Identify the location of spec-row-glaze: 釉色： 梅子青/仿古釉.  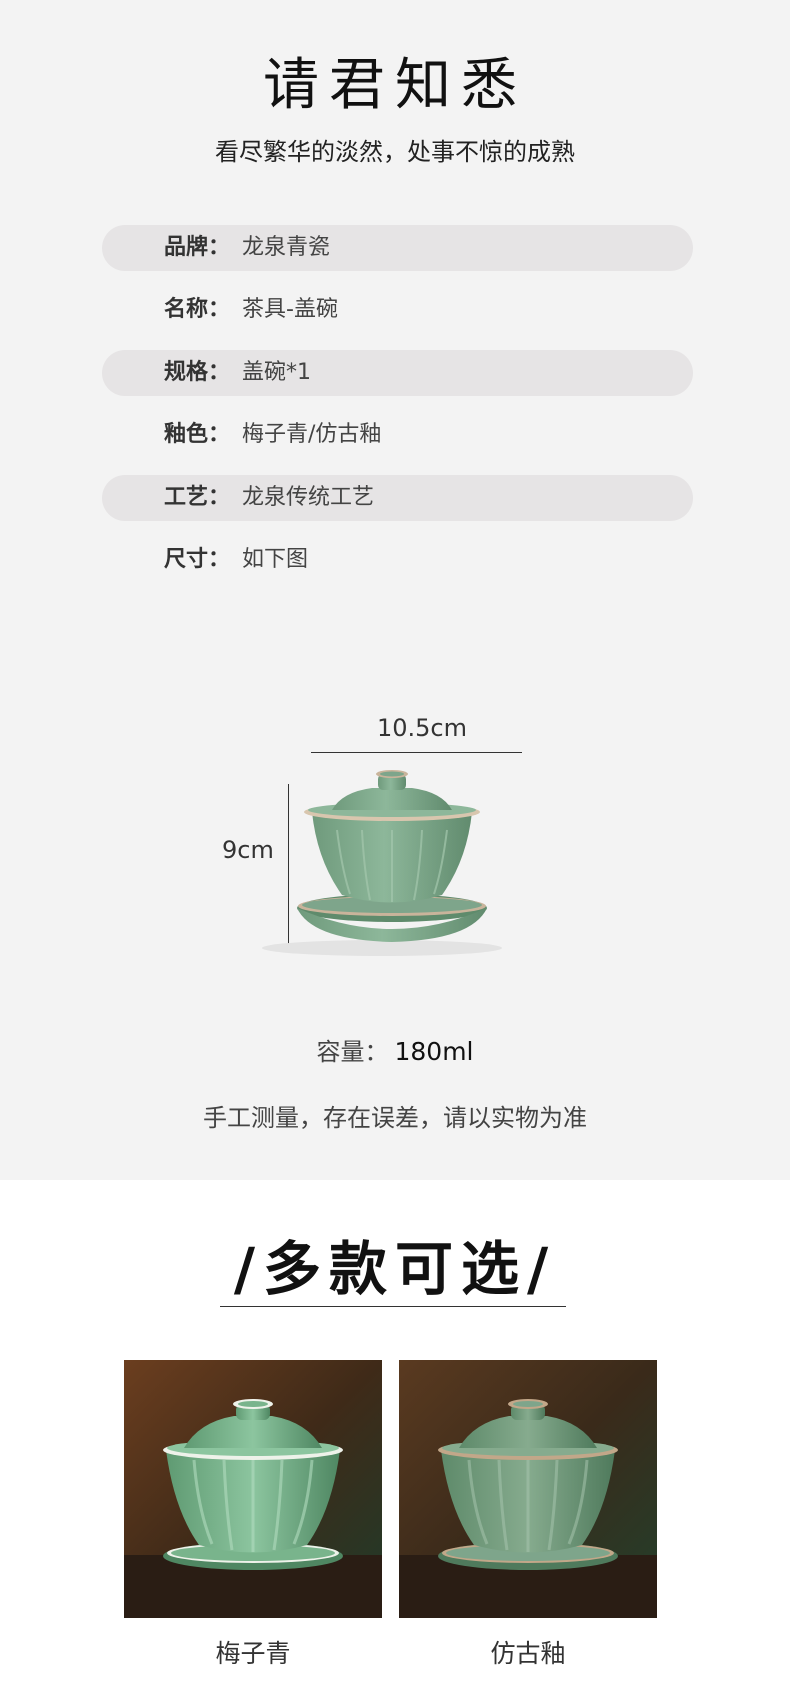
(397, 435).